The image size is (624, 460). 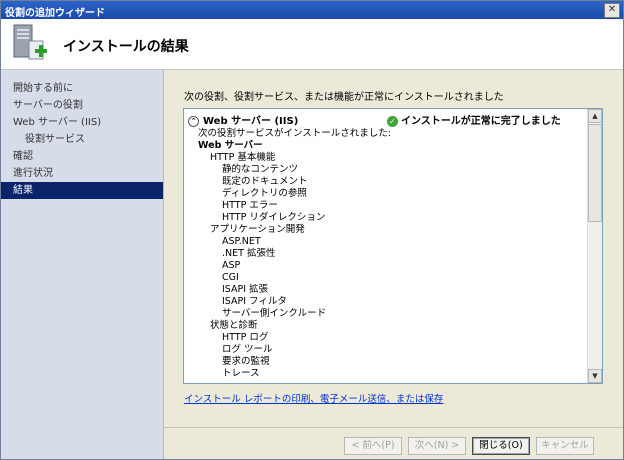 What do you see at coordinates (23, 190) in the screenshot?
I see `nav-item-label: 結果` at bounding box center [23, 190].